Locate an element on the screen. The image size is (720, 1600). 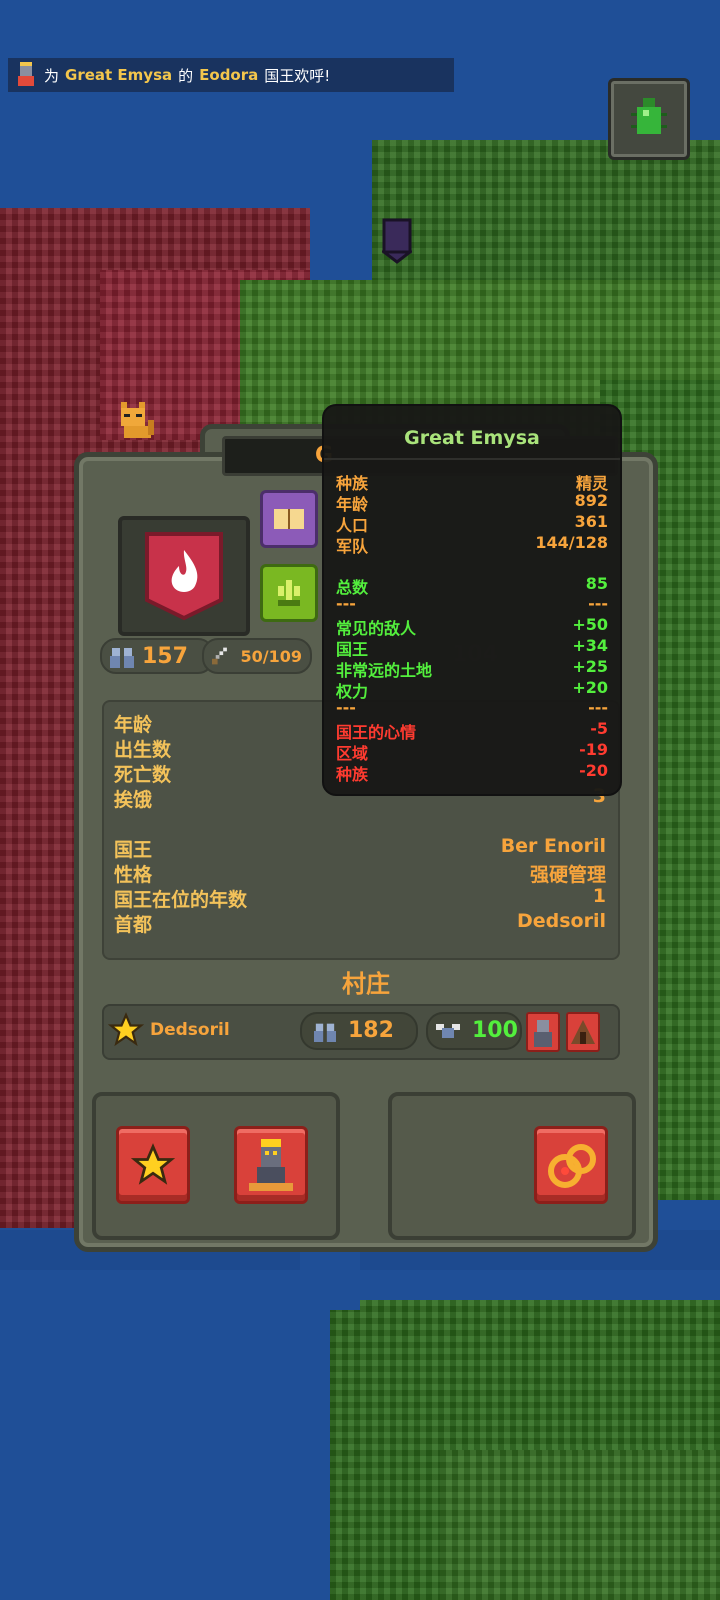
fire-banner-icon is located at coordinates (184, 576).